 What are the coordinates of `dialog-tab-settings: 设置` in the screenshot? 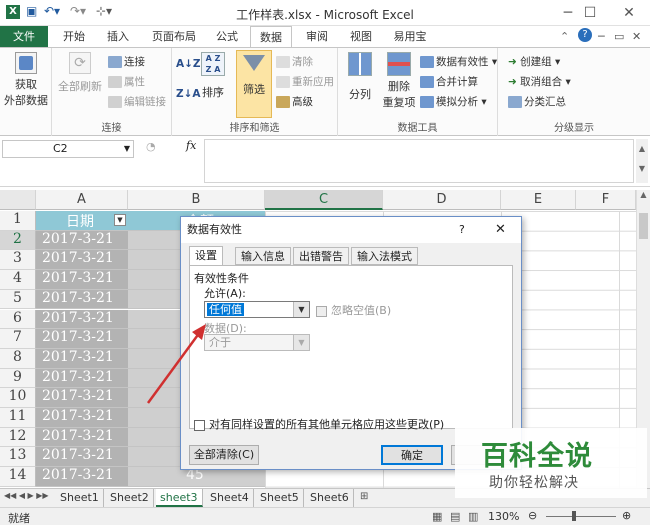 It's located at (206, 256).